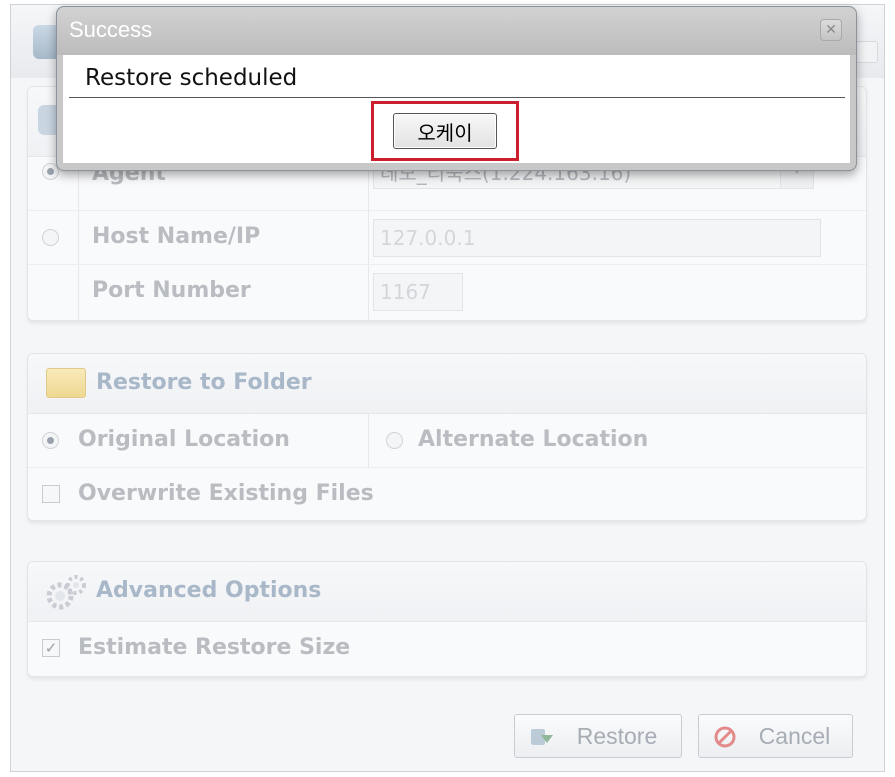 The height and width of the screenshot is (777, 895). I want to click on restore-button: Restore, so click(598, 736).